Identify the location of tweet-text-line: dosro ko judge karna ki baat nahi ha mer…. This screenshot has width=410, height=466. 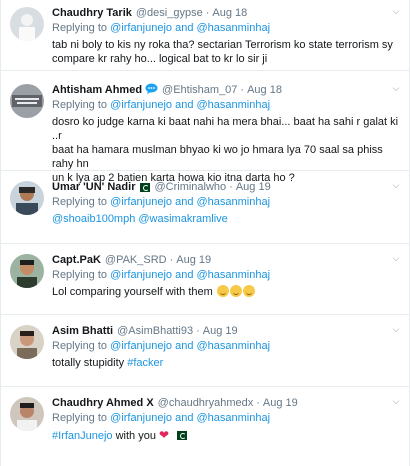
(225, 129).